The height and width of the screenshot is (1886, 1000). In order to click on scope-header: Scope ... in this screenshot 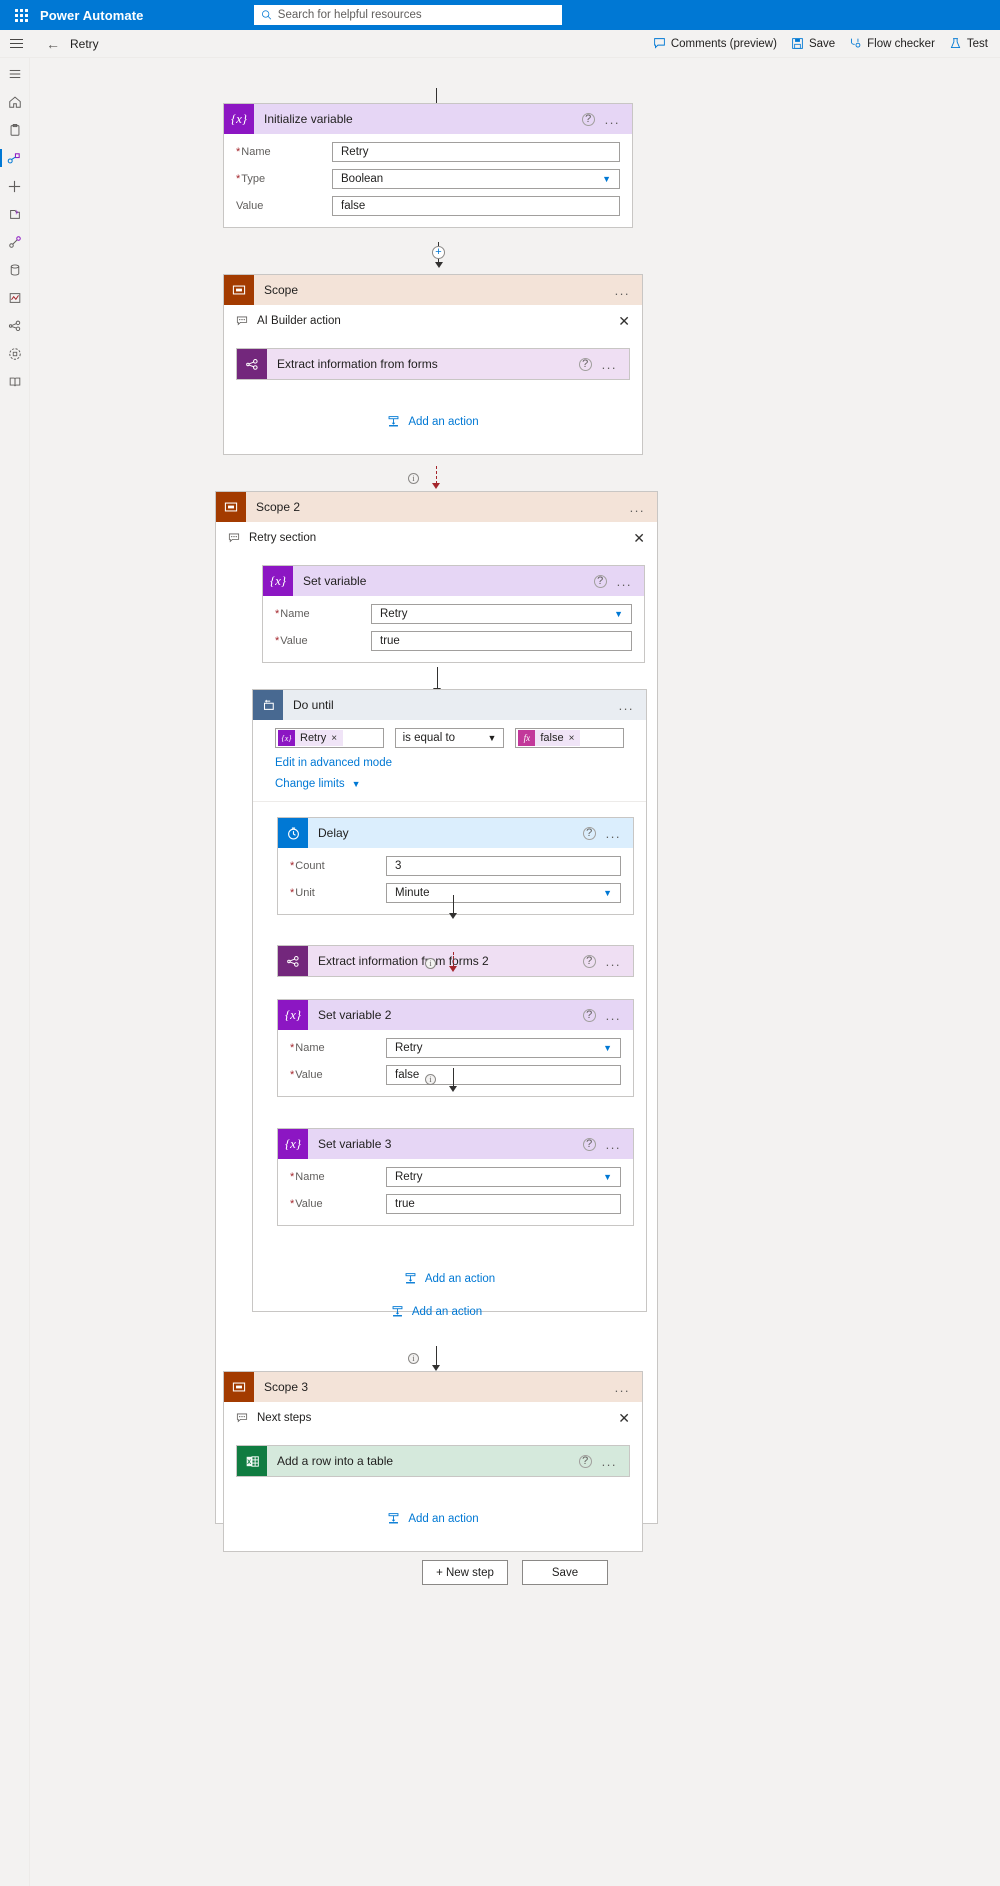, I will do `click(433, 290)`.